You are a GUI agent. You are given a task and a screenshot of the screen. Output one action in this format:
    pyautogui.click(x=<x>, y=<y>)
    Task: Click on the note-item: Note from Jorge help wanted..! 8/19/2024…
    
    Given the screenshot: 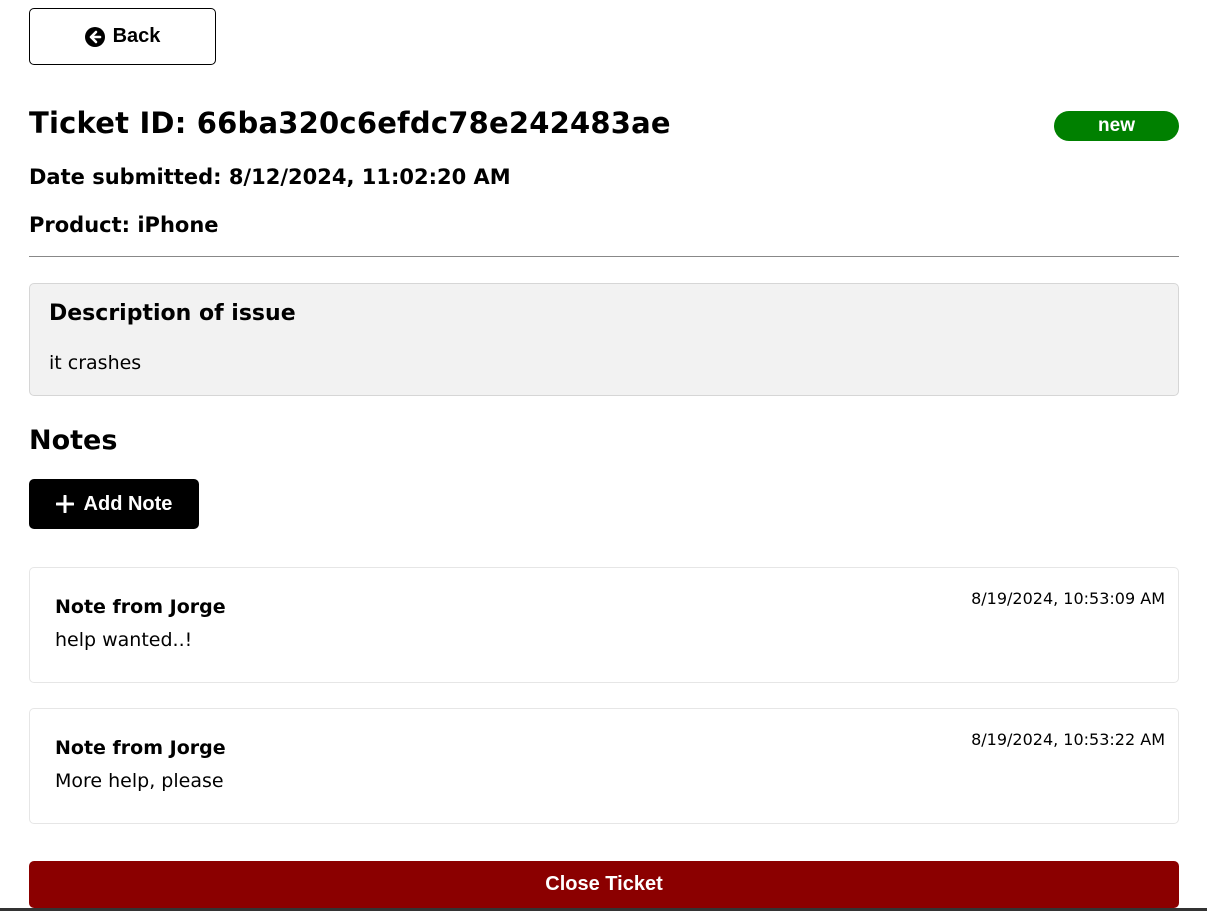 What is the action you would take?
    pyautogui.click(x=604, y=625)
    